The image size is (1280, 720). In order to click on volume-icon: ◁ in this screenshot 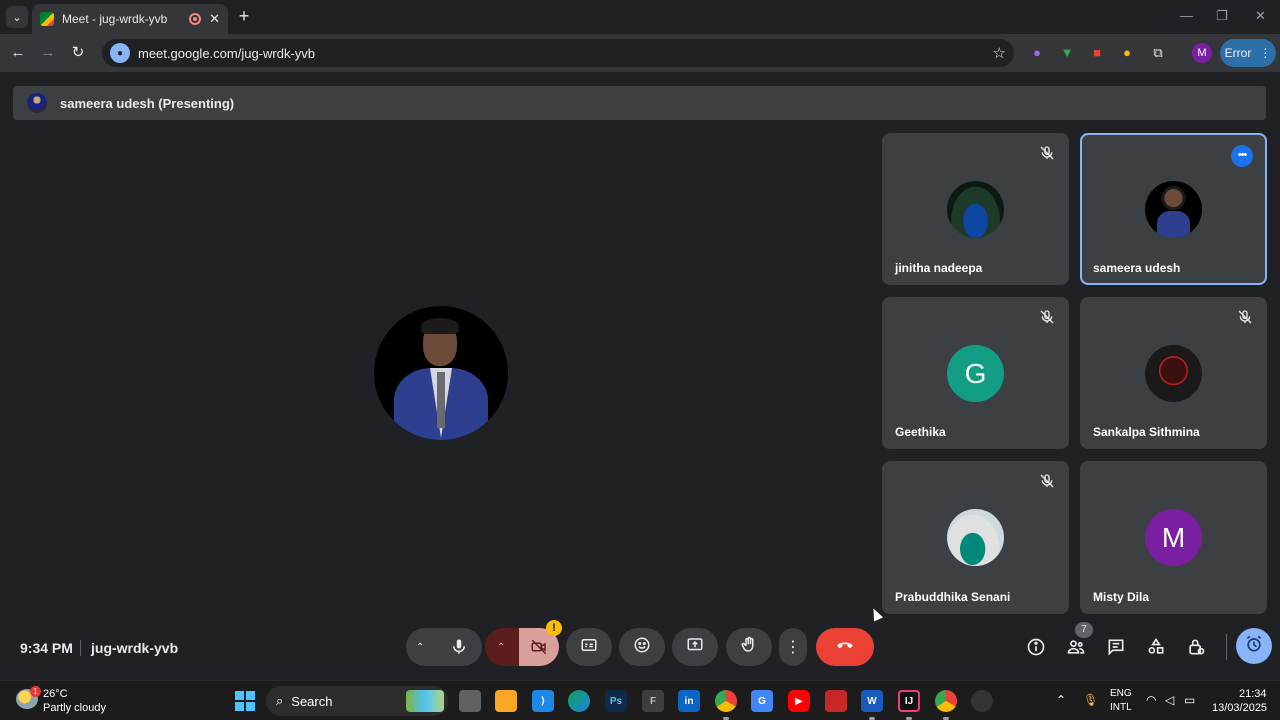, I will do `click(1169, 700)`.